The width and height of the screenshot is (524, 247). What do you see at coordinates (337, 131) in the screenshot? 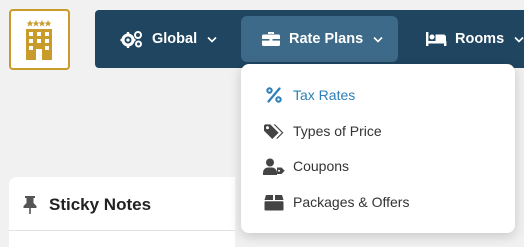
I see `menu-item-label: Types of Price` at bounding box center [337, 131].